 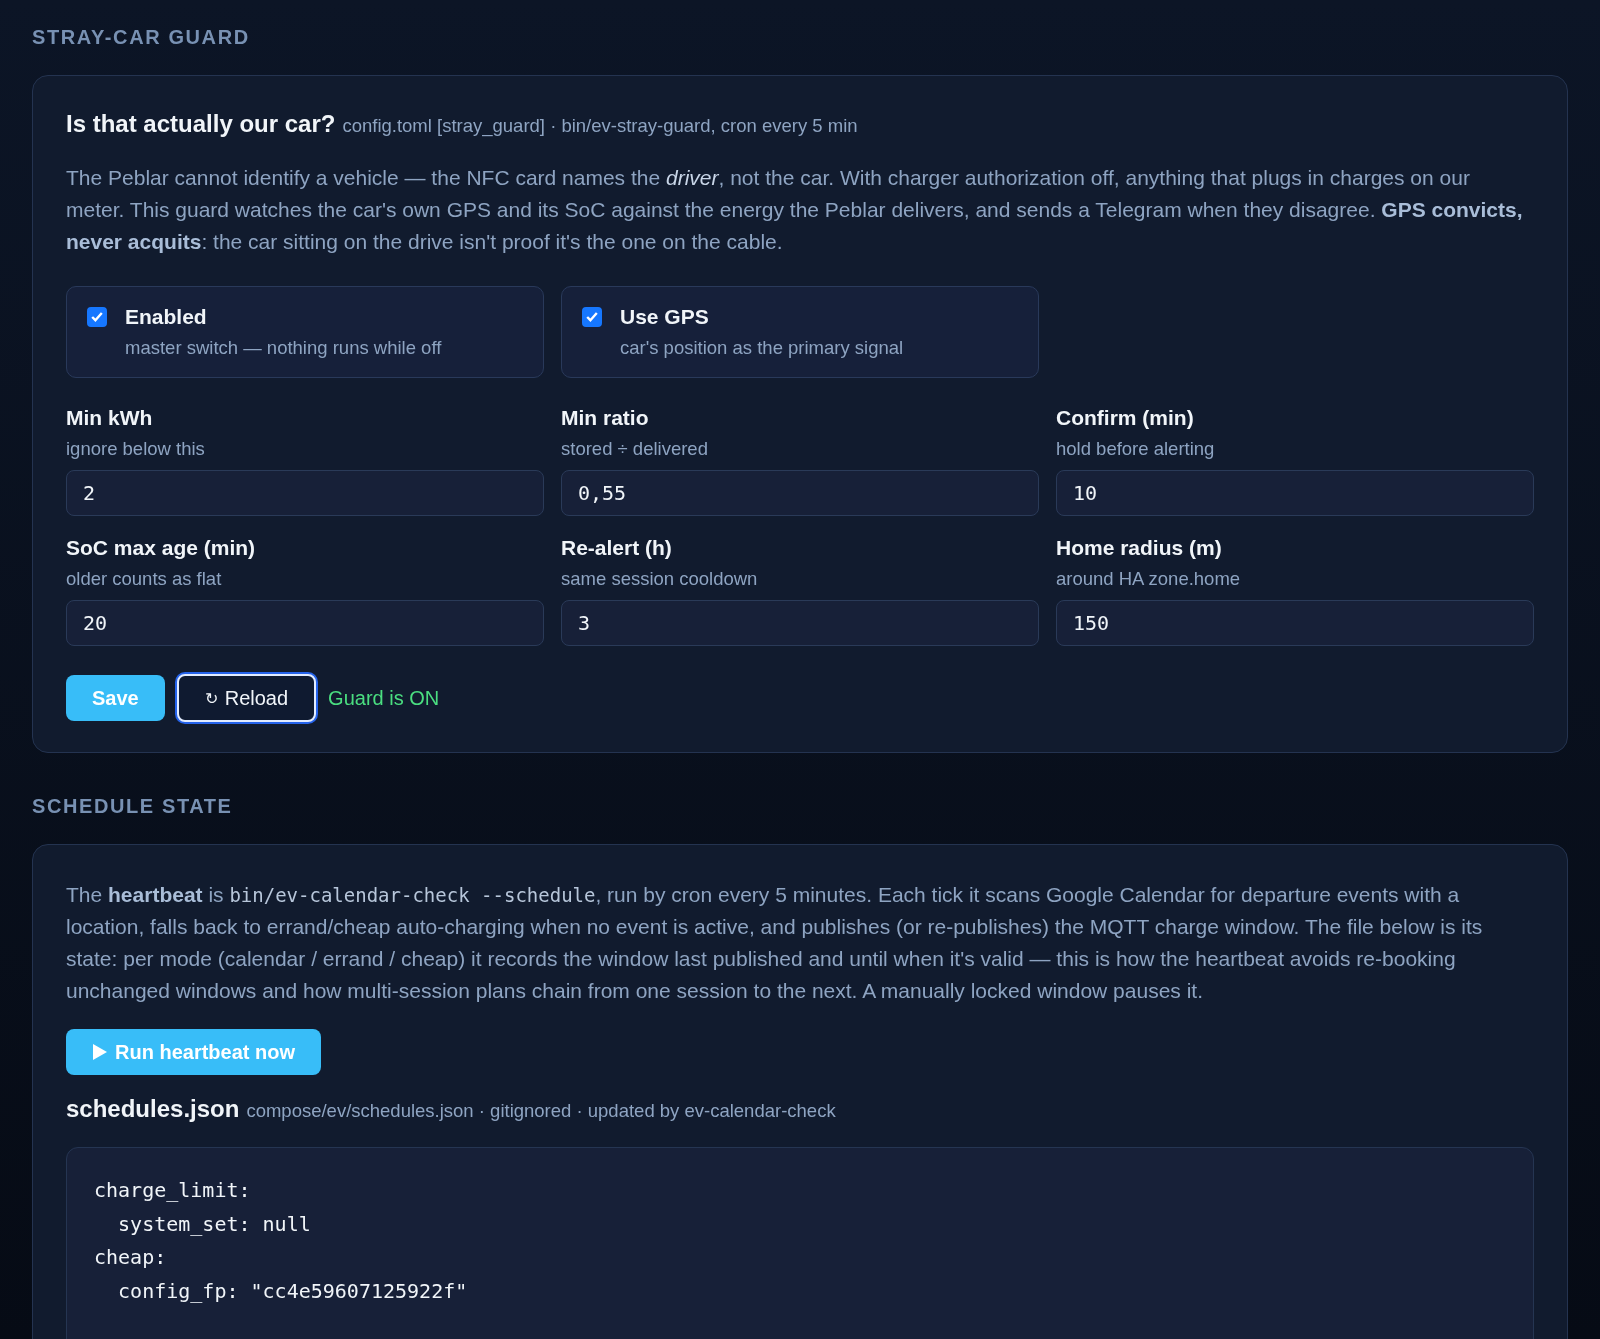 What do you see at coordinates (161, 548) in the screenshot?
I see `field-label: SoC max age (min)` at bounding box center [161, 548].